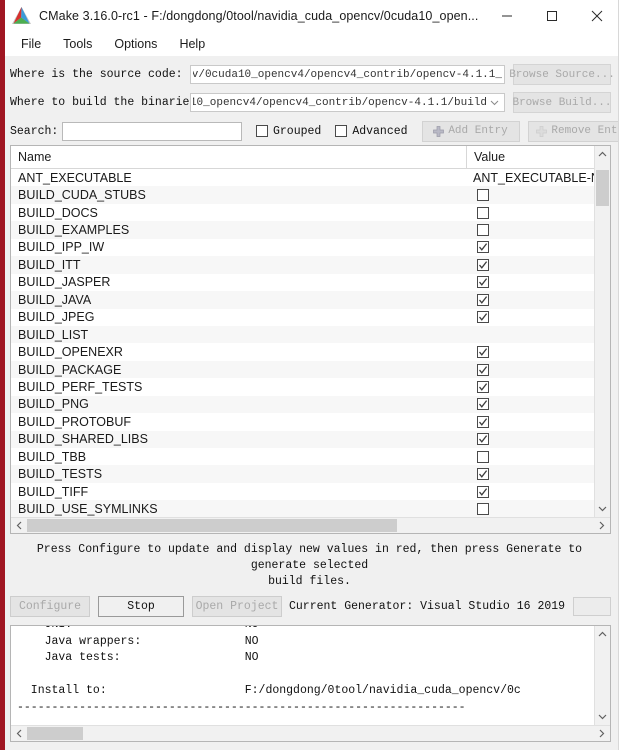  I want to click on minimize-icon, so click(506, 15).